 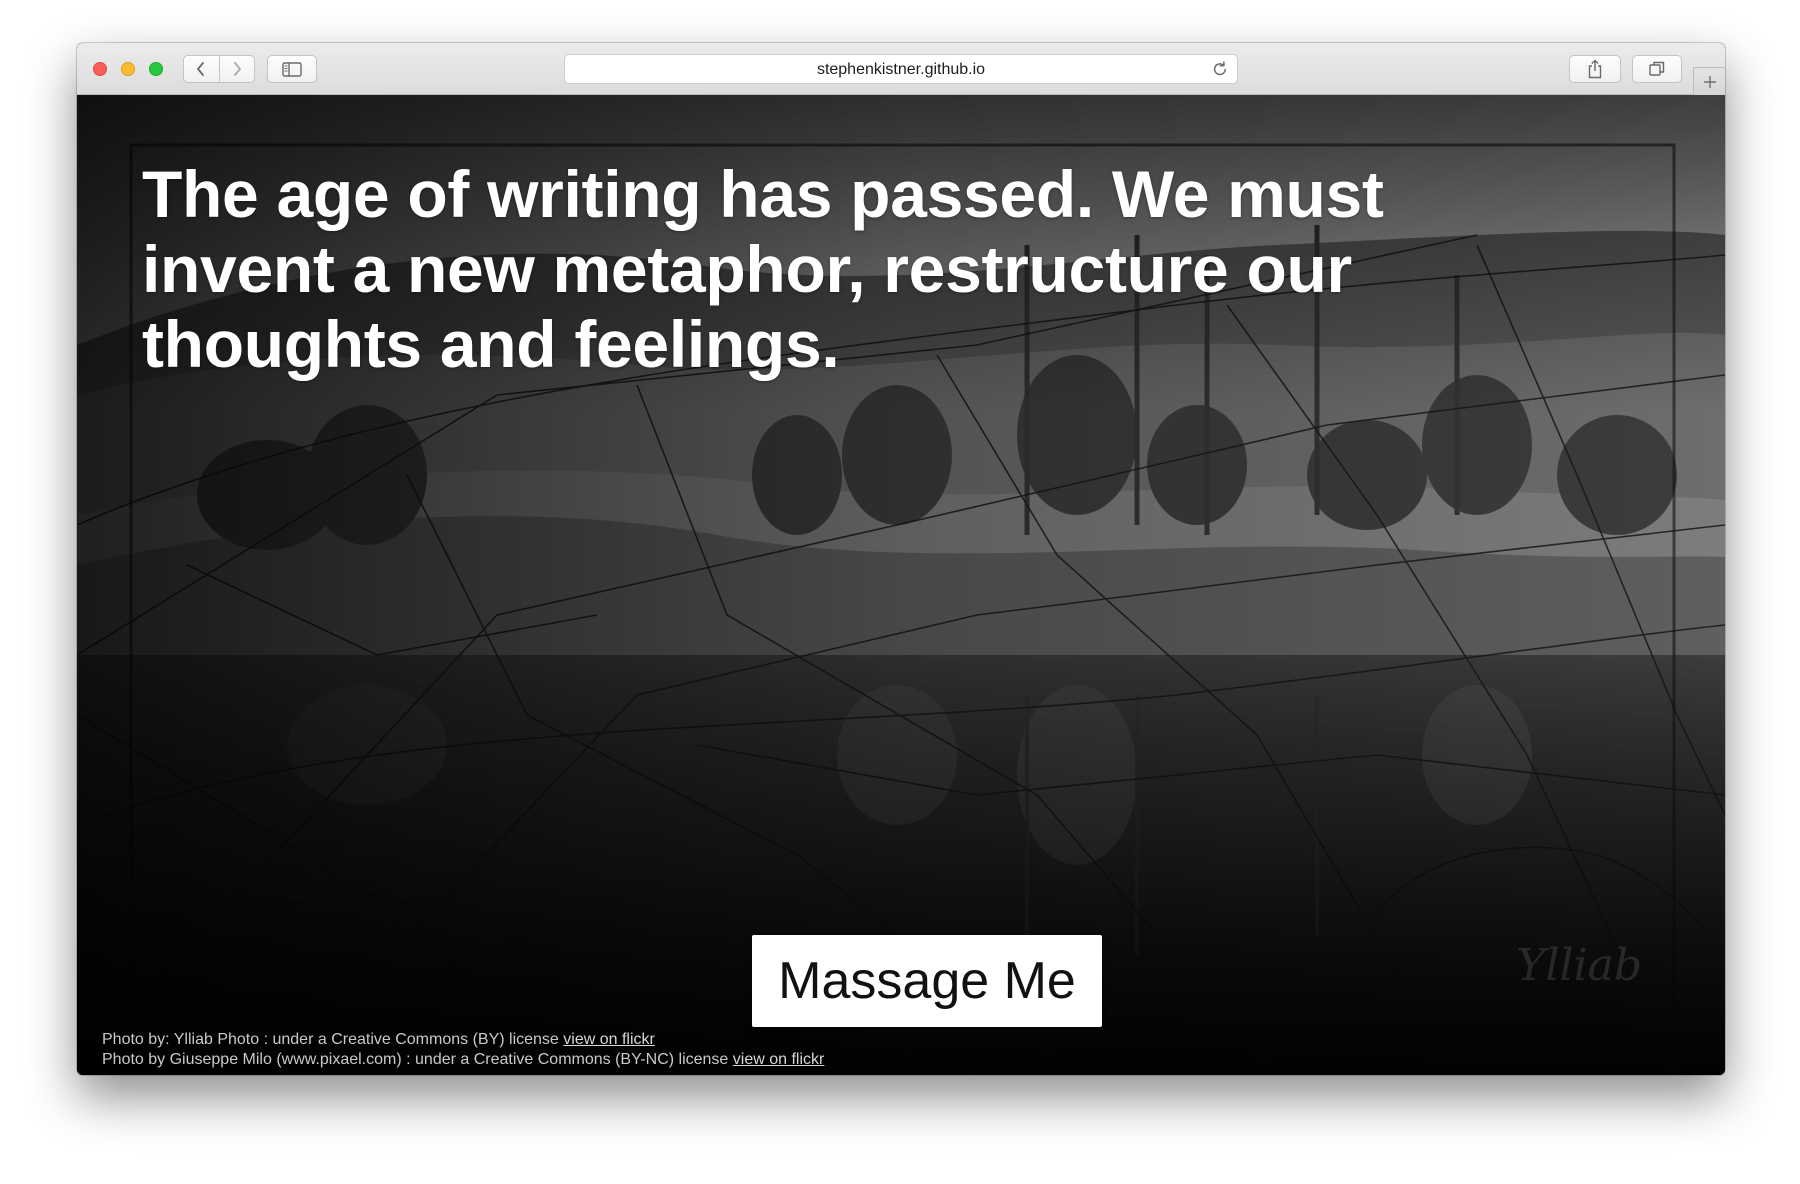 I want to click on reload-icon, so click(x=1220, y=69).